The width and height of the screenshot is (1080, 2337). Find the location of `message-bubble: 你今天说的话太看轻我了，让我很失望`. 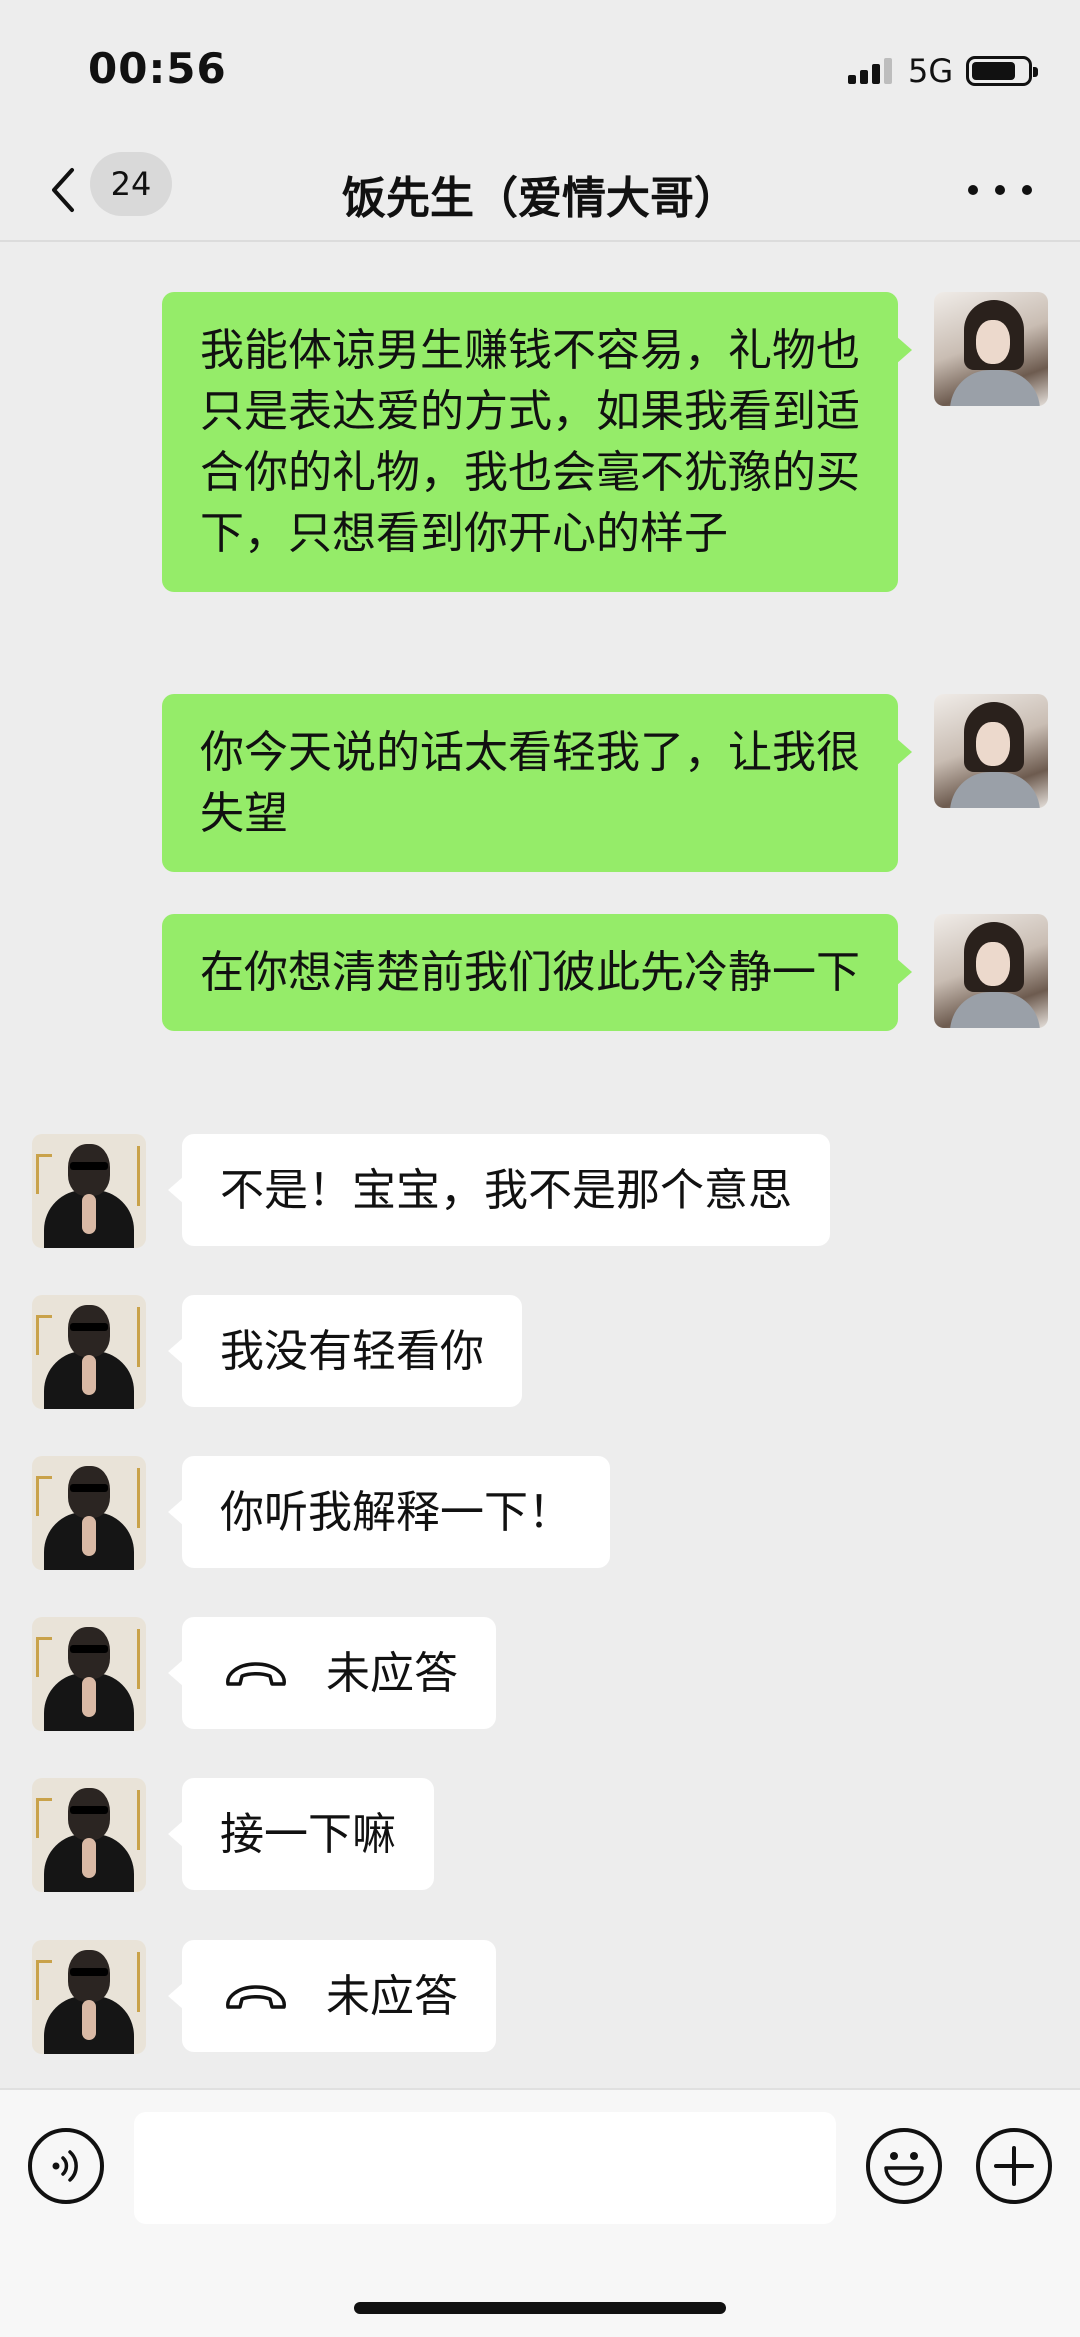

message-bubble: 你今天说的话太看轻我了，让我很失望 is located at coordinates (537, 783).